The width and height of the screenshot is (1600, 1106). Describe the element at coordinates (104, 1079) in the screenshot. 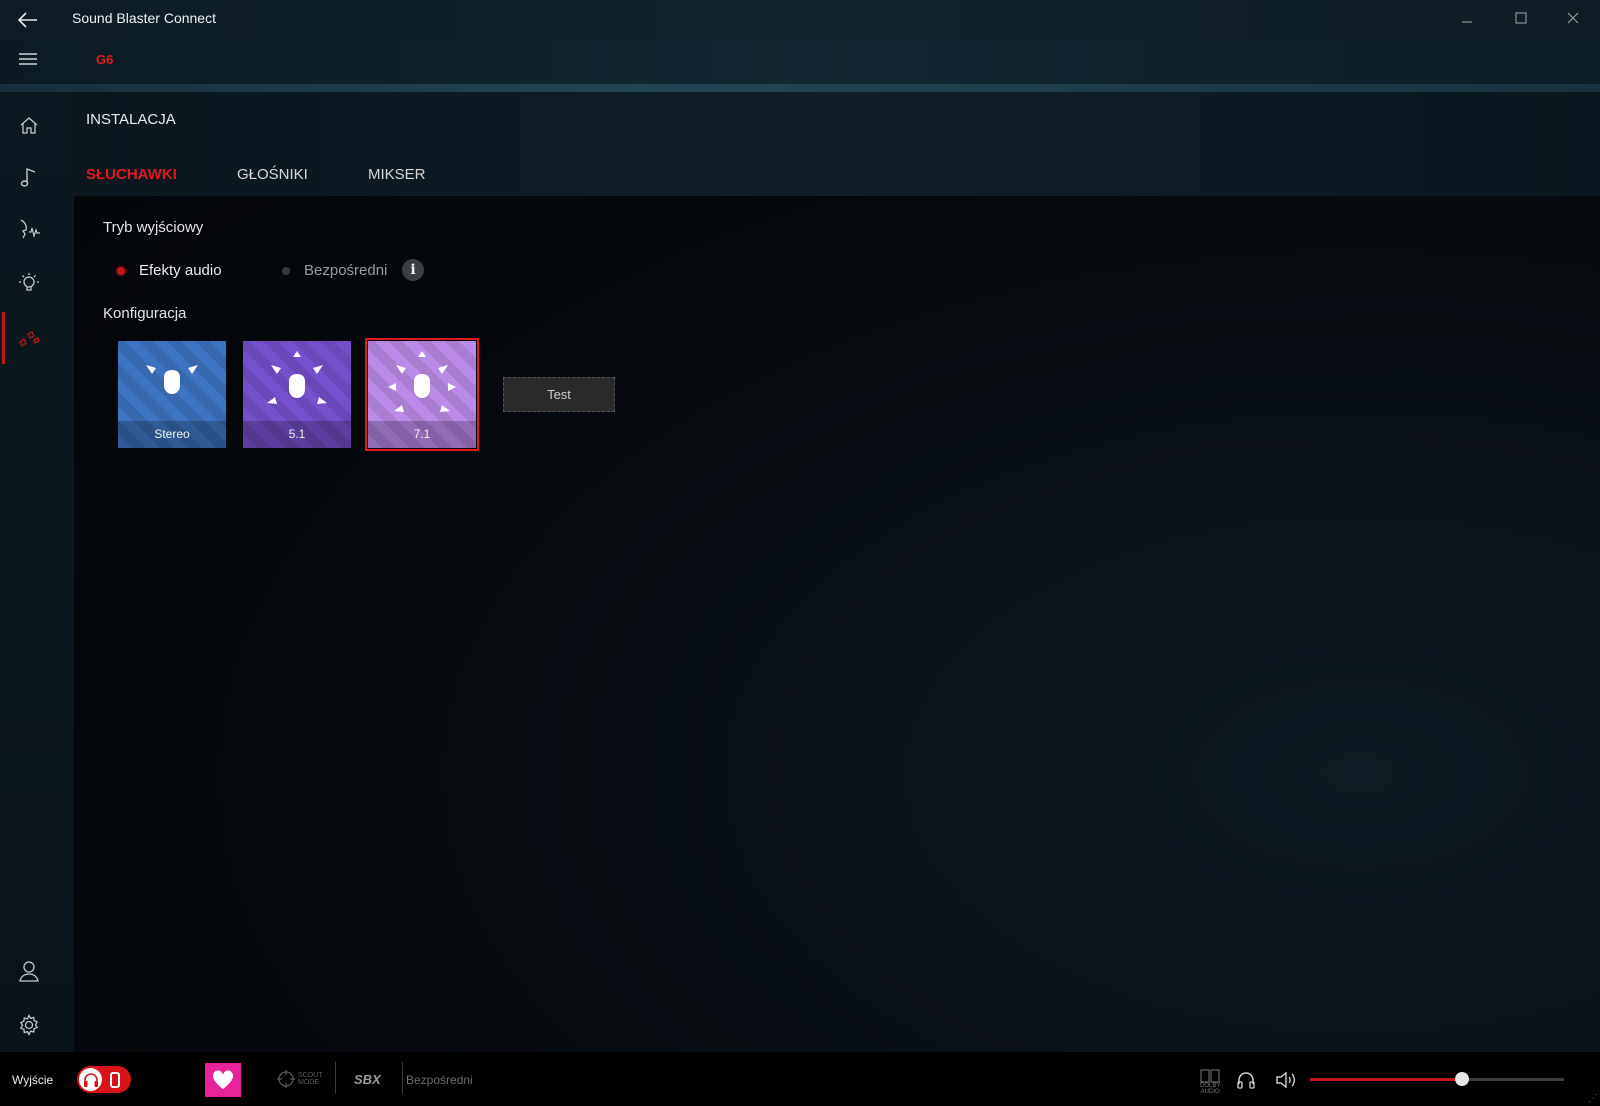

I see `output-toggle` at that location.